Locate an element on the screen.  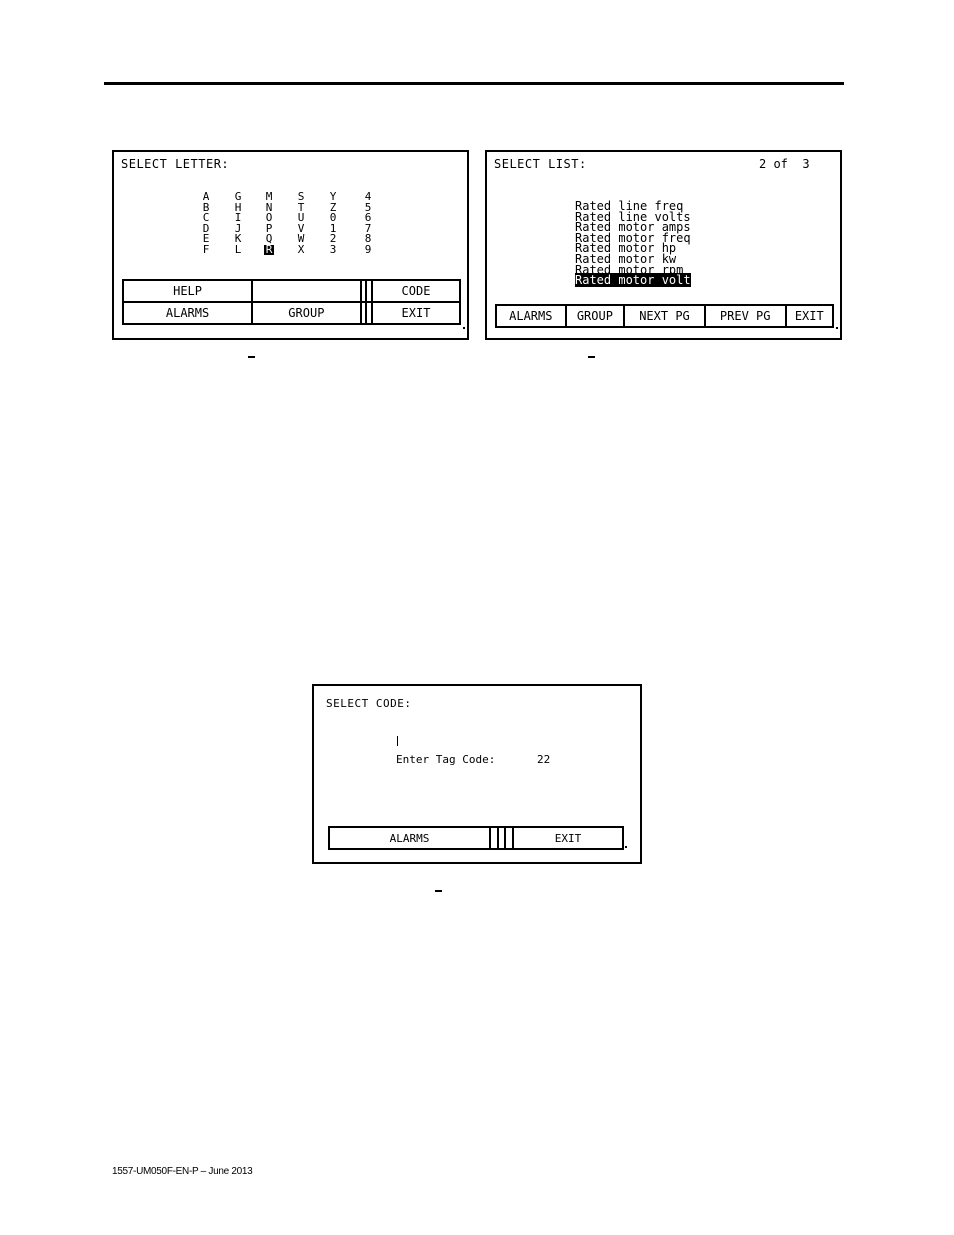
text-cursor is located at coordinates (397, 741).